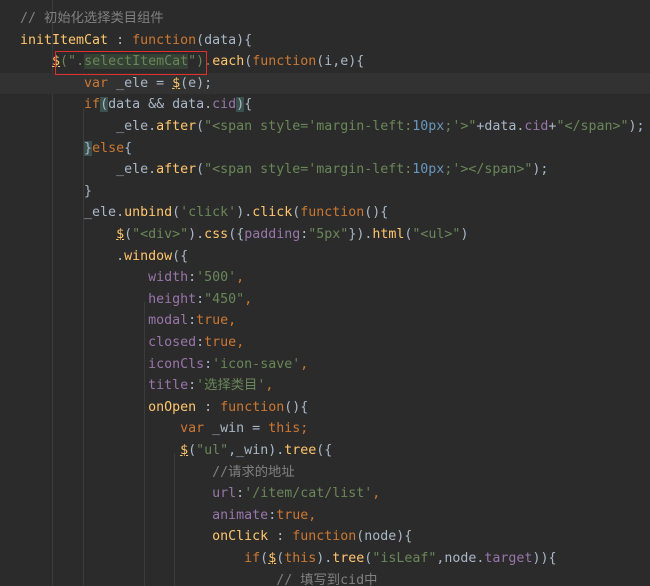  Describe the element at coordinates (176, 83) in the screenshot. I see `code-token: $` at that location.